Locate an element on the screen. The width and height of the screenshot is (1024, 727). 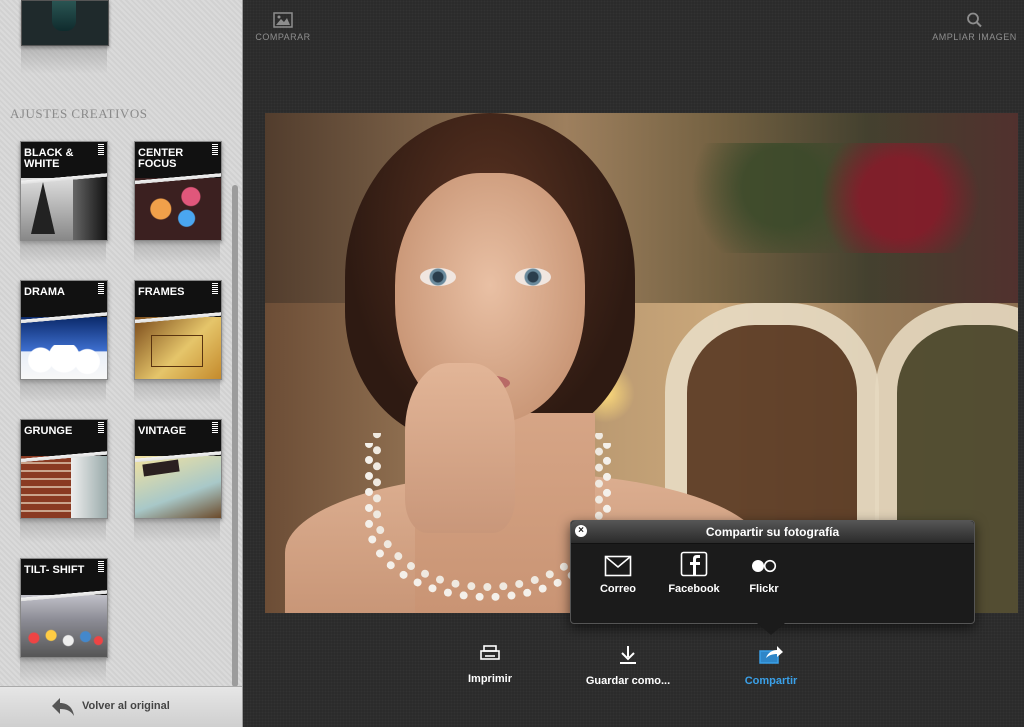
share-popup-title: Compartir su fotografía is located at coordinates (772, 532).